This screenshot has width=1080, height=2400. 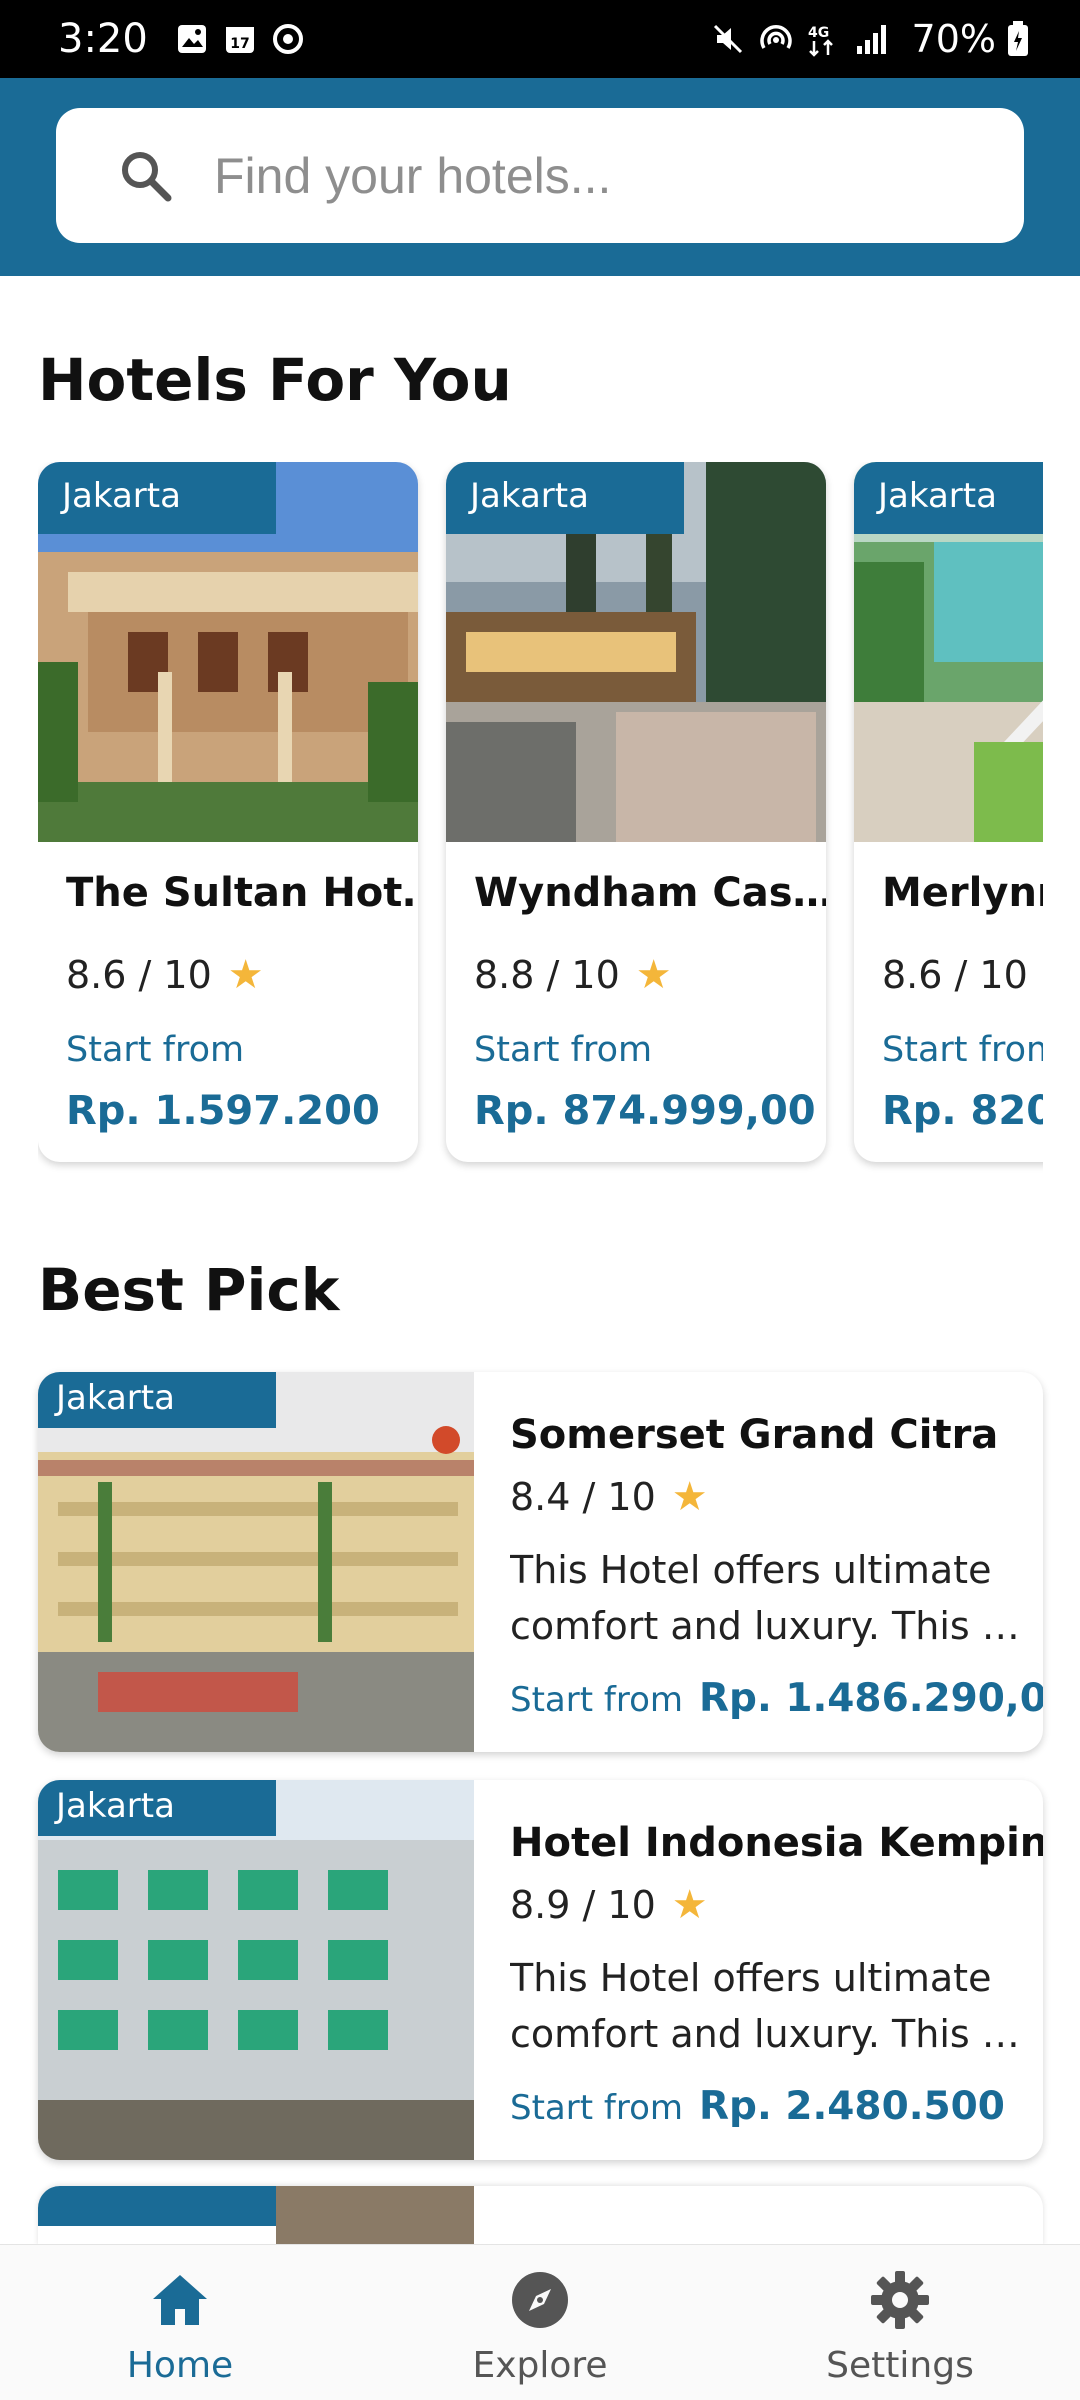 I want to click on calendar-icon: 17, so click(x=240, y=39).